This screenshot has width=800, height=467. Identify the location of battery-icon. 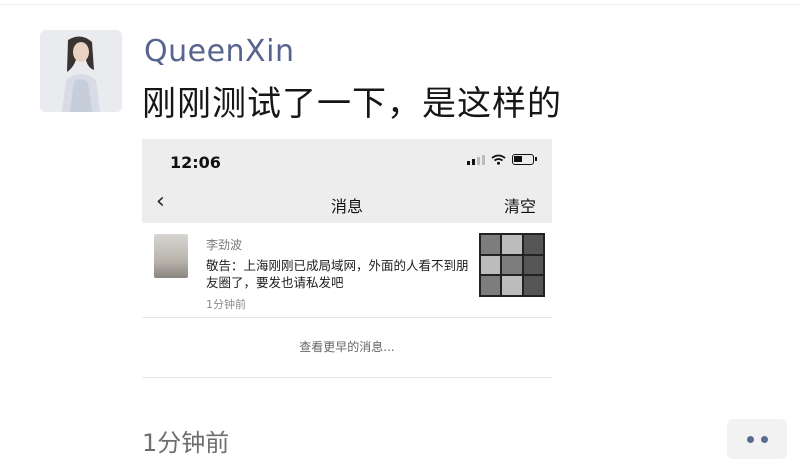
(524, 159).